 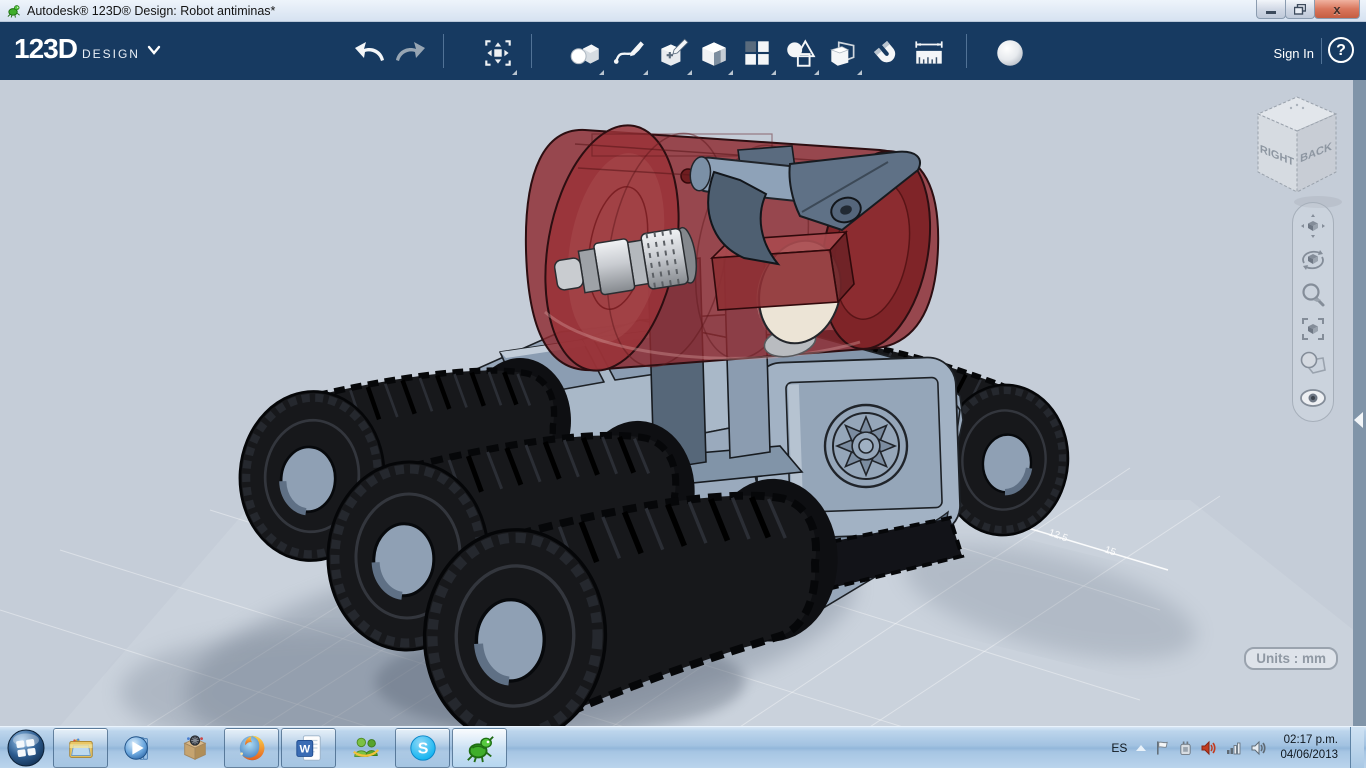 I want to click on tray-date: 04/06/2013, so click(x=1309, y=754).